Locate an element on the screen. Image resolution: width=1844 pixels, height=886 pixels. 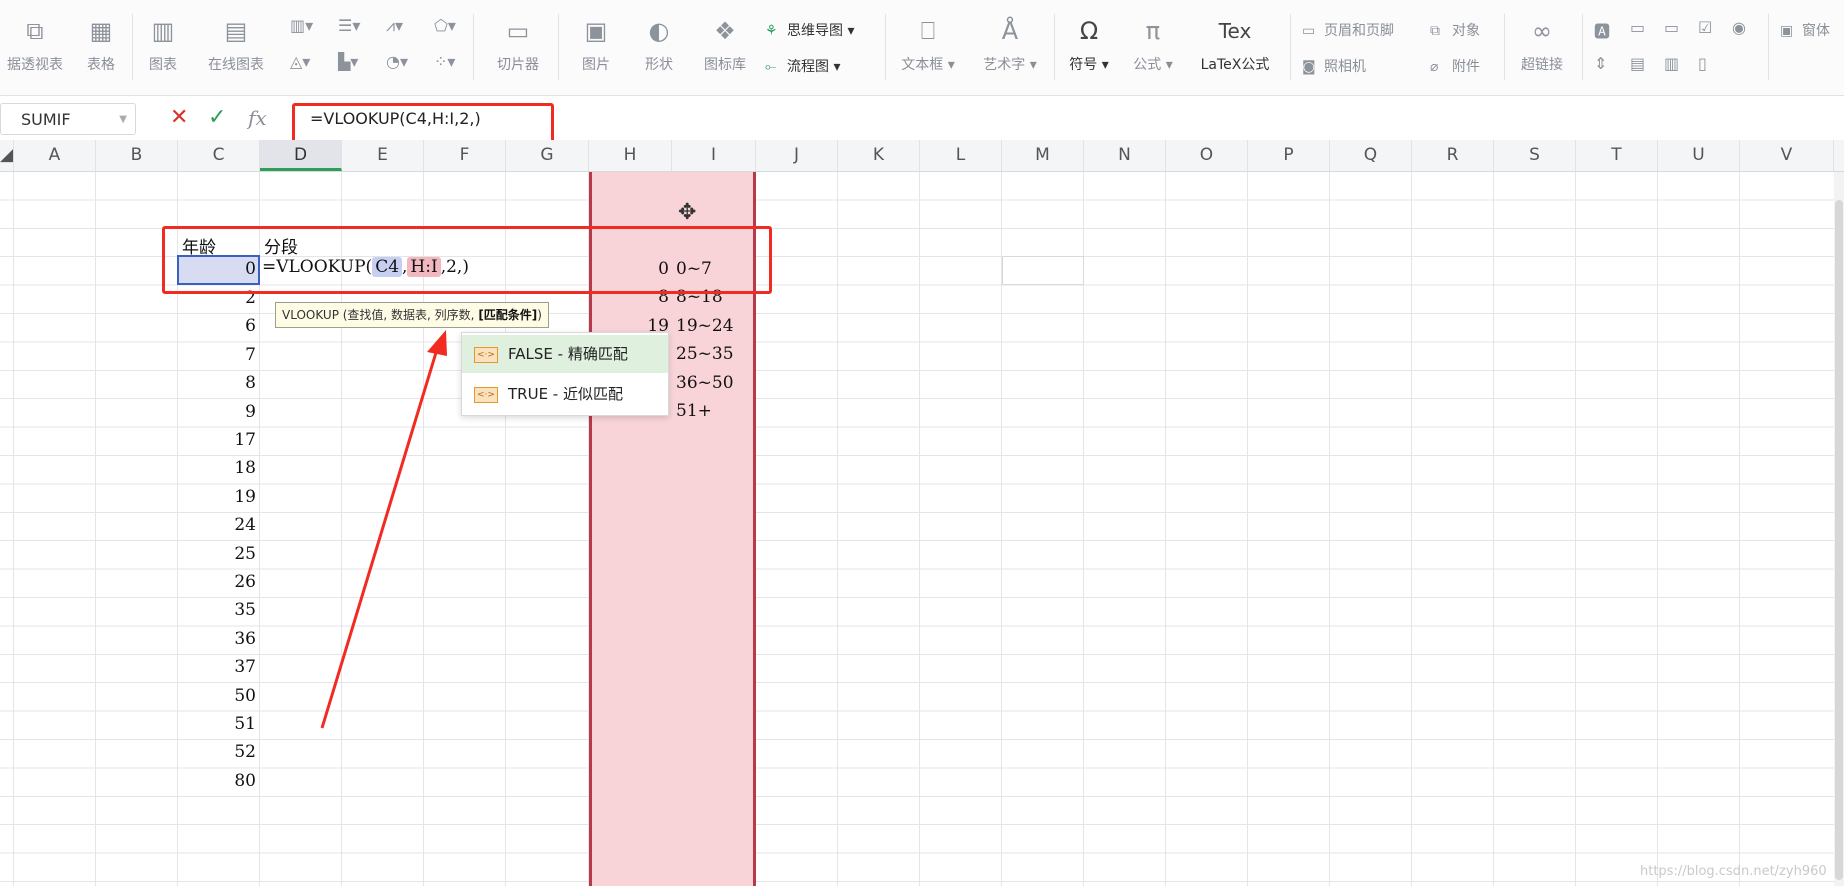
move-cursor-icon: ✥ is located at coordinates (687, 212).